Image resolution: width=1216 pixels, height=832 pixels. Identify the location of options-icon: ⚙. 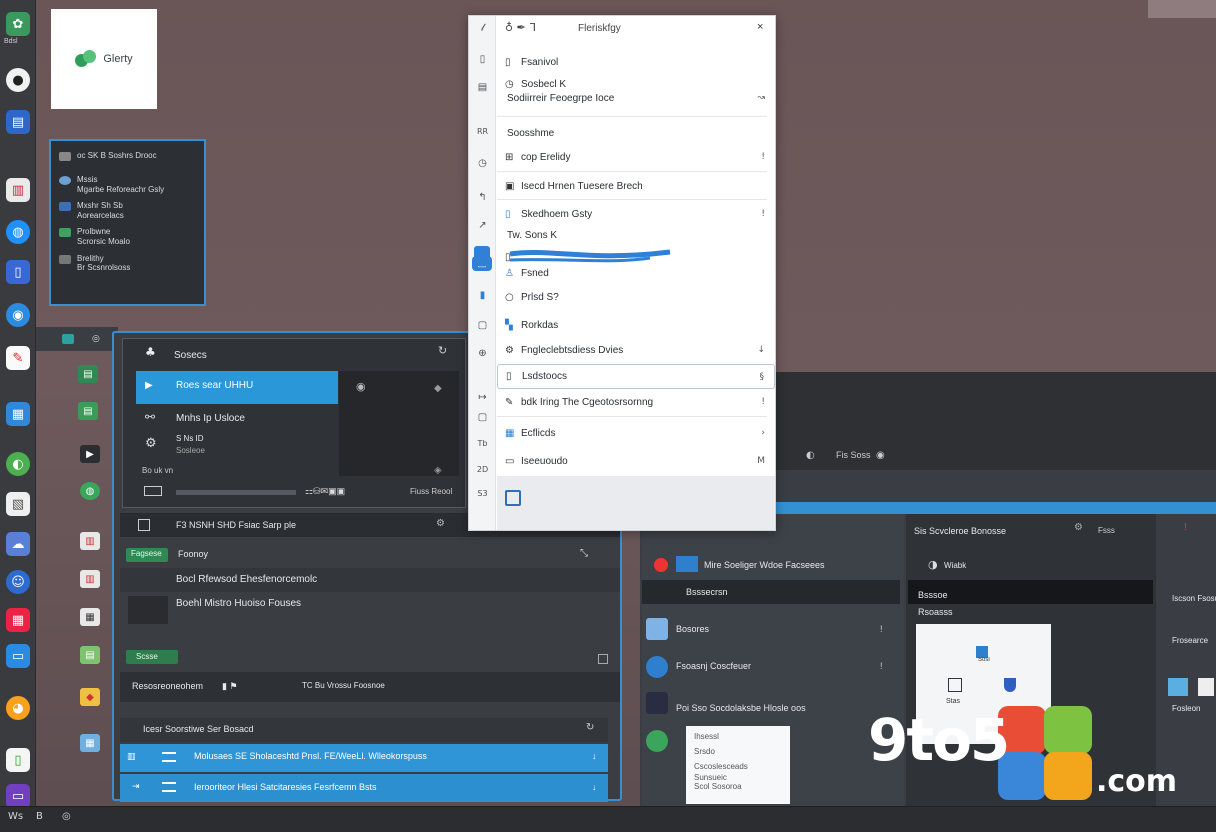
(440, 523).